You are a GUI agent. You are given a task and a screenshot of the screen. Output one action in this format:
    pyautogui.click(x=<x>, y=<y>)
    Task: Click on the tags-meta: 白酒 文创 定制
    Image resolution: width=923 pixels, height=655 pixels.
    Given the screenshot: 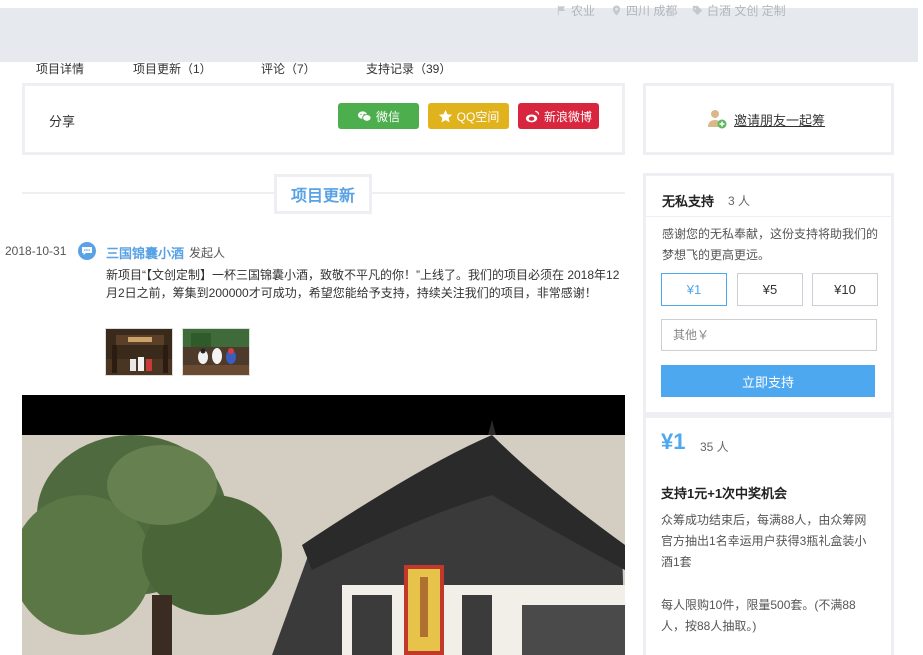 What is the action you would take?
    pyautogui.click(x=739, y=10)
    